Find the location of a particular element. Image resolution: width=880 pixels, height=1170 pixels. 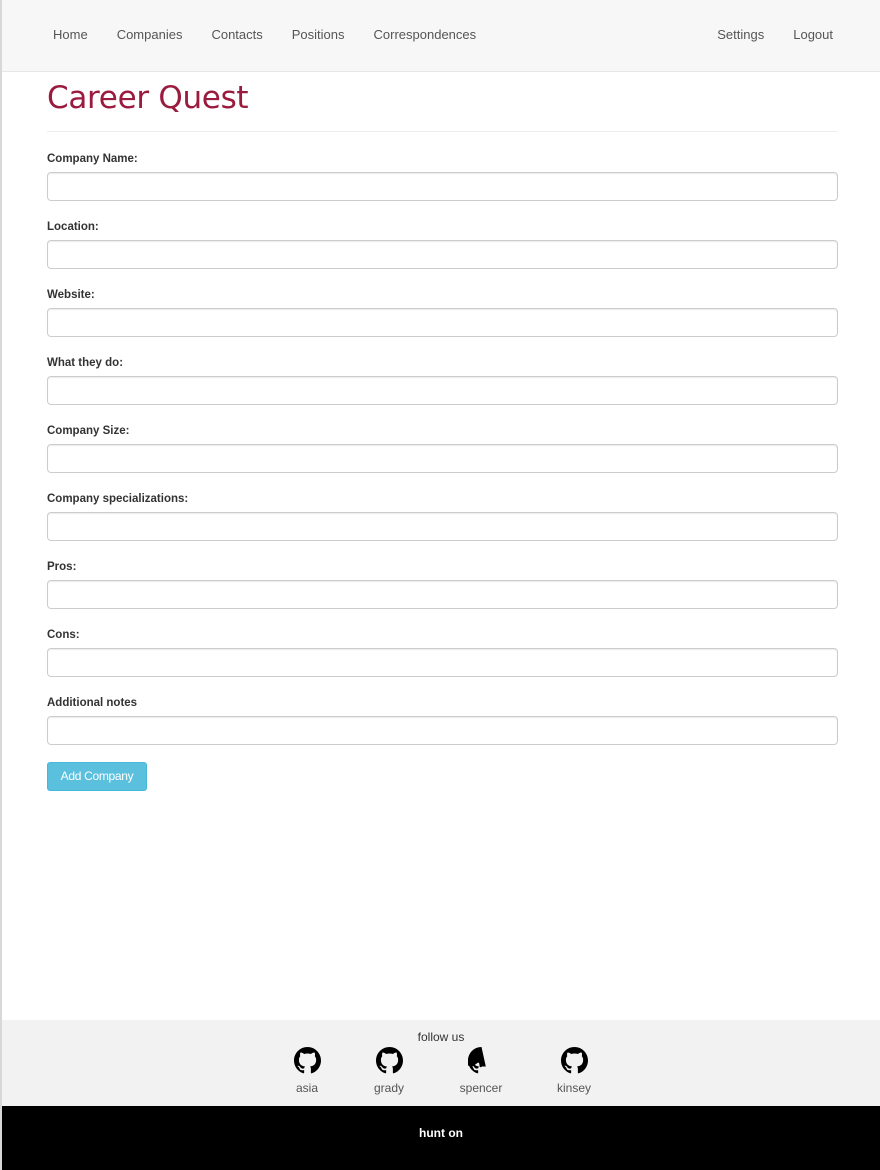

company-name-label: Company Name: is located at coordinates (92, 159).